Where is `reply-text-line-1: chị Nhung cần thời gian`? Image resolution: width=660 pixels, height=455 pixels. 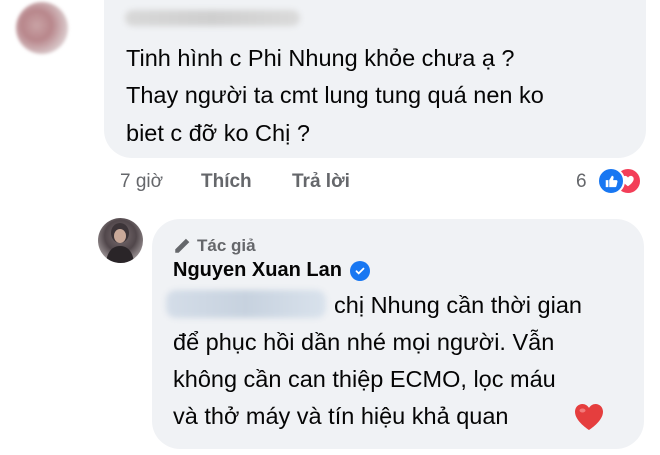
reply-text-line-1: chị Nhung cần thời gian is located at coordinates (458, 305).